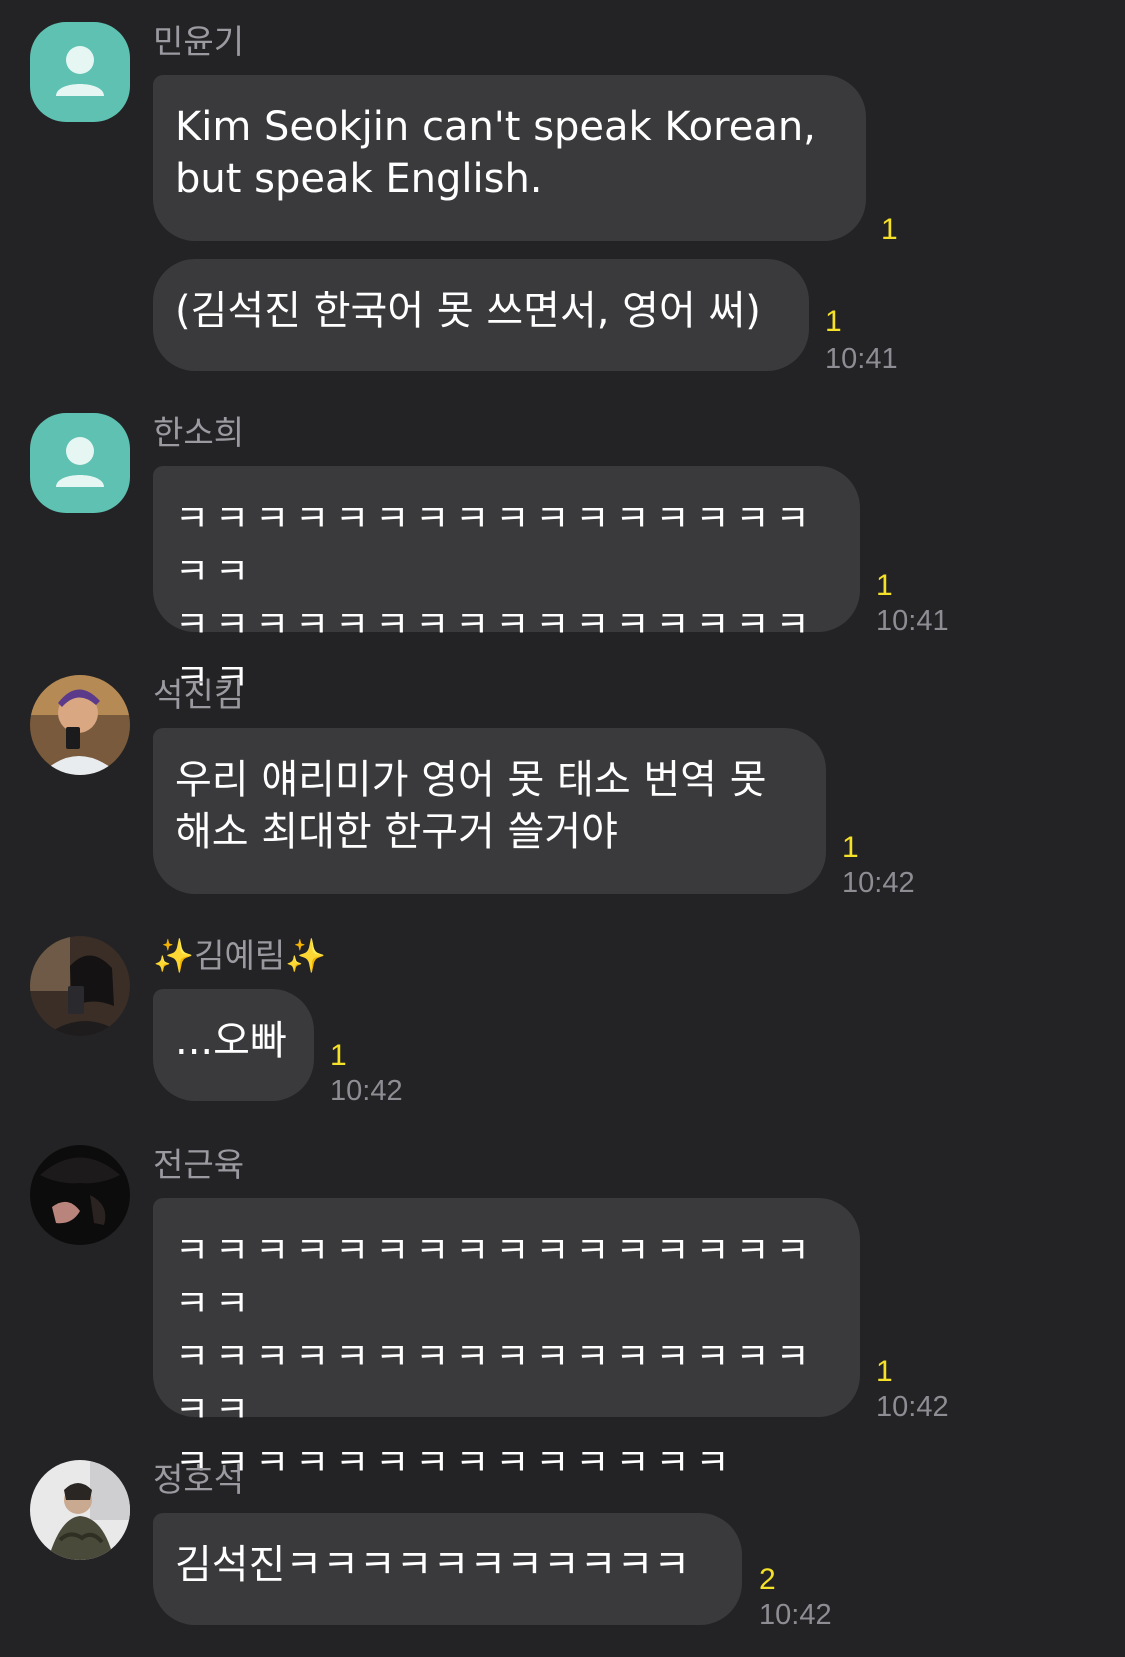  What do you see at coordinates (767, 1579) in the screenshot?
I see `unread-count: 2` at bounding box center [767, 1579].